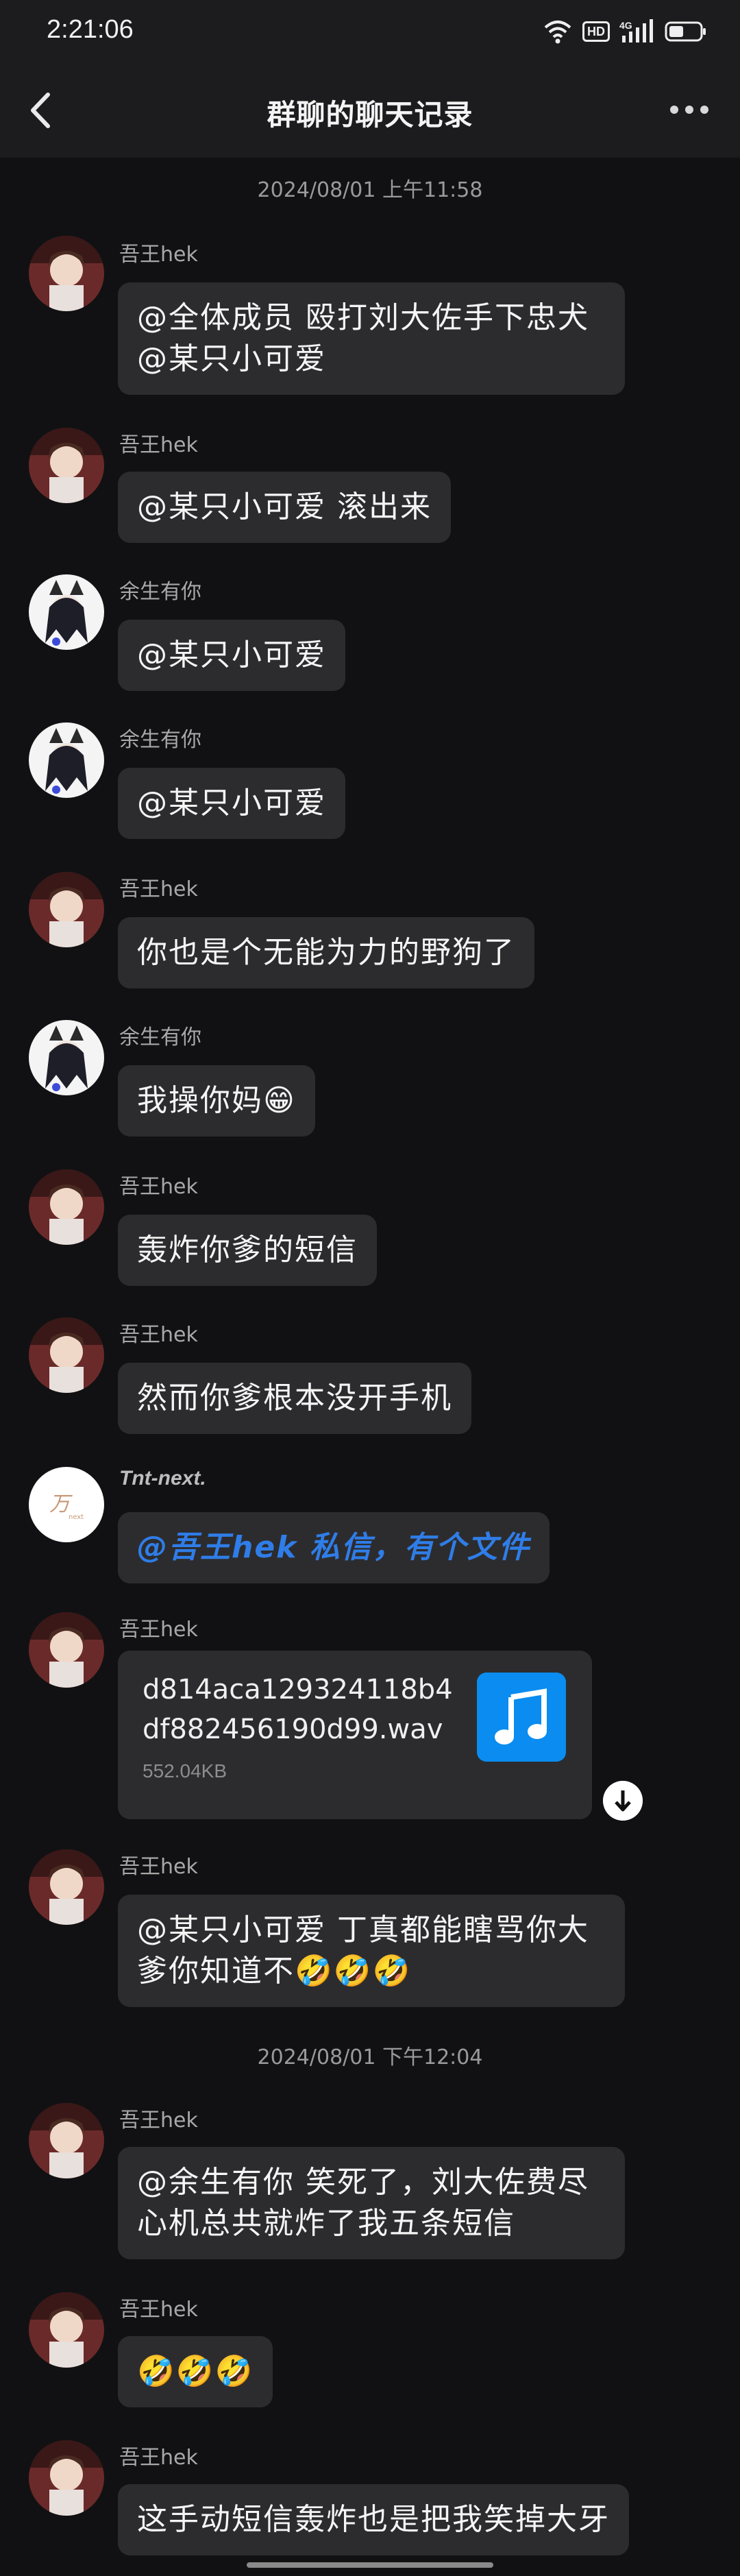 The height and width of the screenshot is (2576, 740). Describe the element at coordinates (596, 31) in the screenshot. I see `hd-badge: HD` at that location.